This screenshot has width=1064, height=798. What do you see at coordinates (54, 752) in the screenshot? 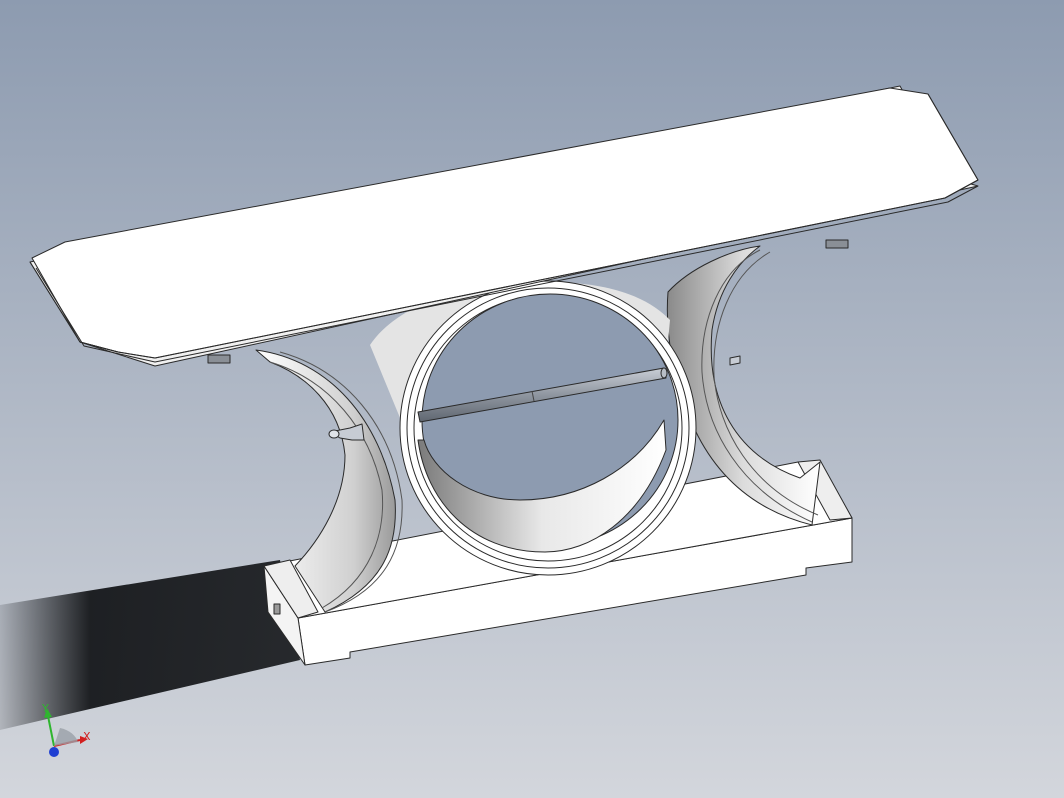
I see `z-axis-icon` at bounding box center [54, 752].